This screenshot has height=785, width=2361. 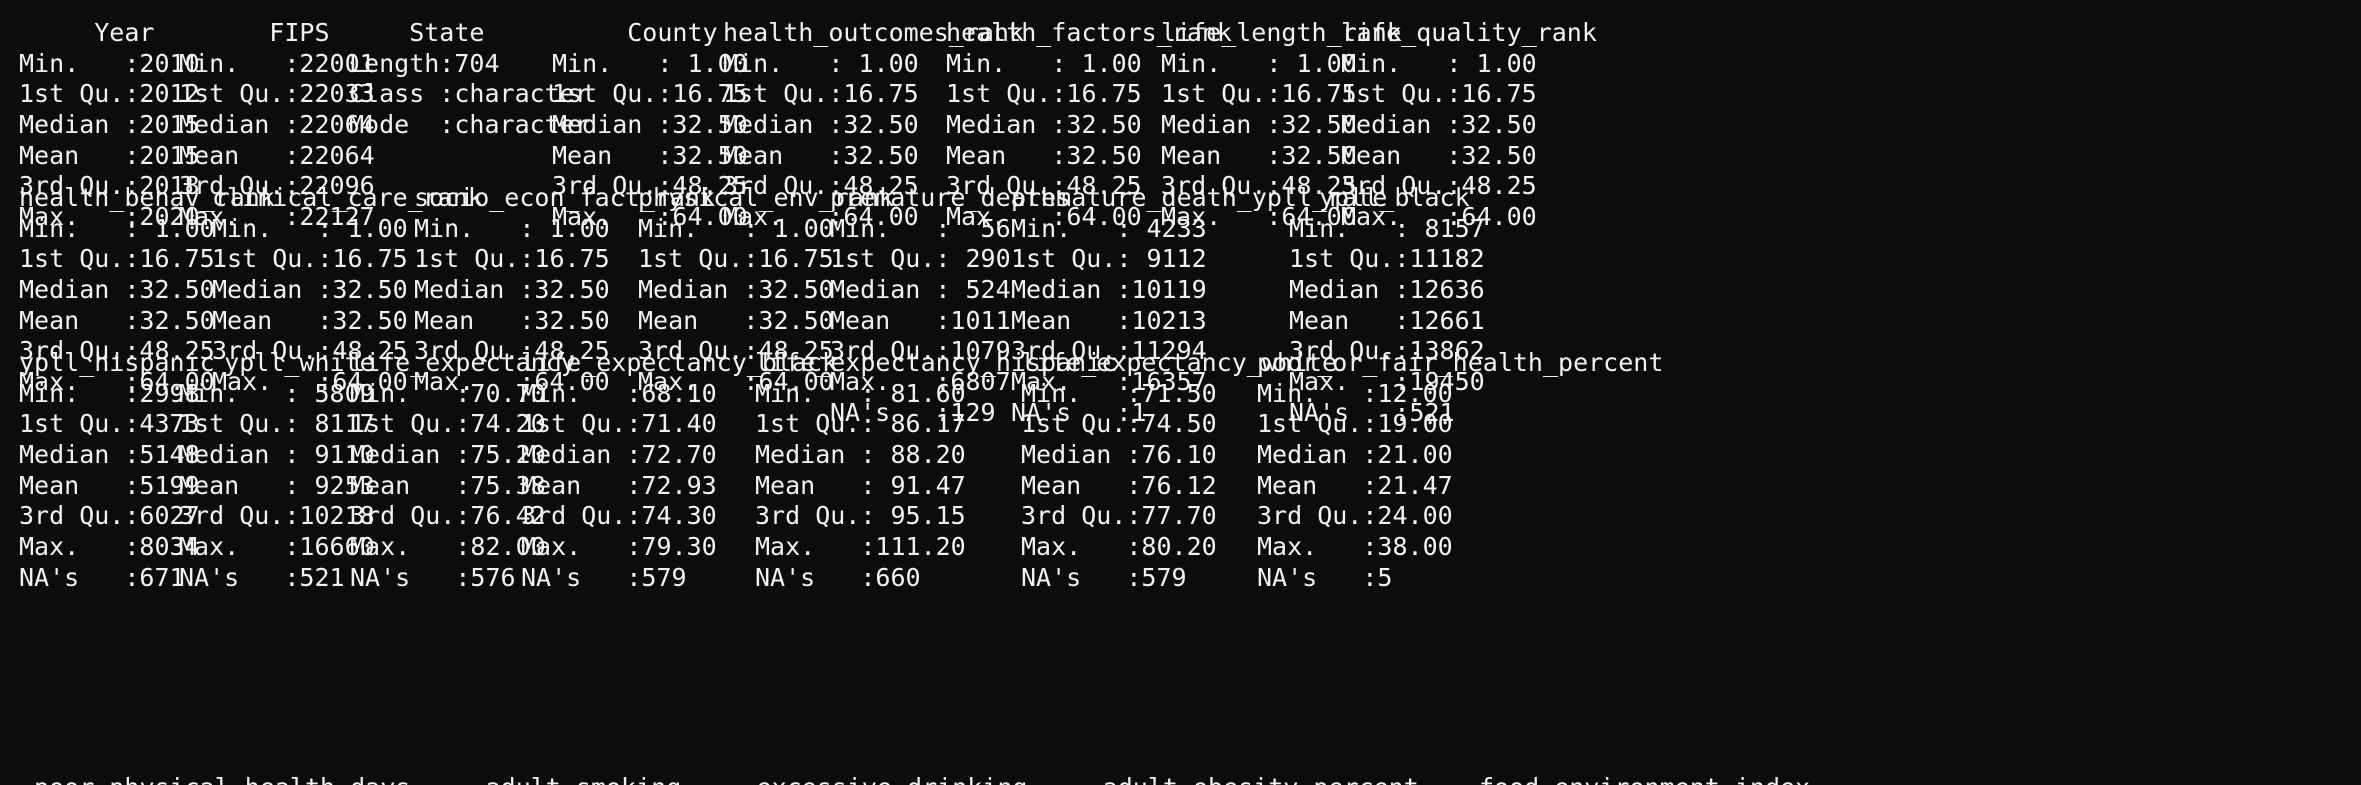 I want to click on summary-stat-line: 1st Qu.:2012, so click(x=109, y=94).